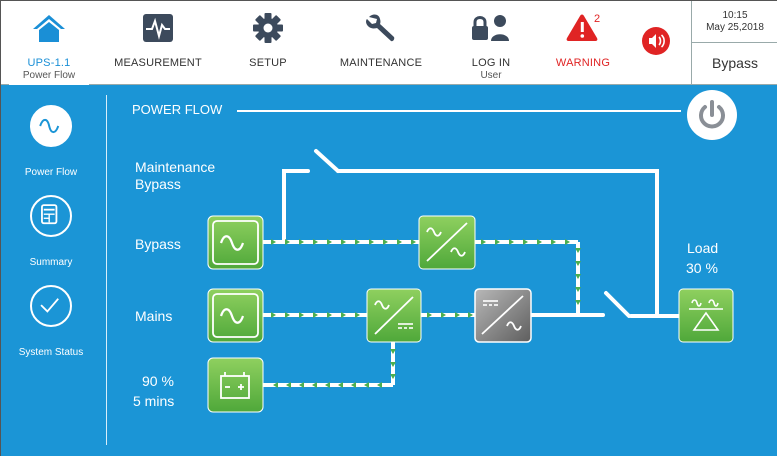  What do you see at coordinates (49, 28) in the screenshot?
I see `home-icon` at bounding box center [49, 28].